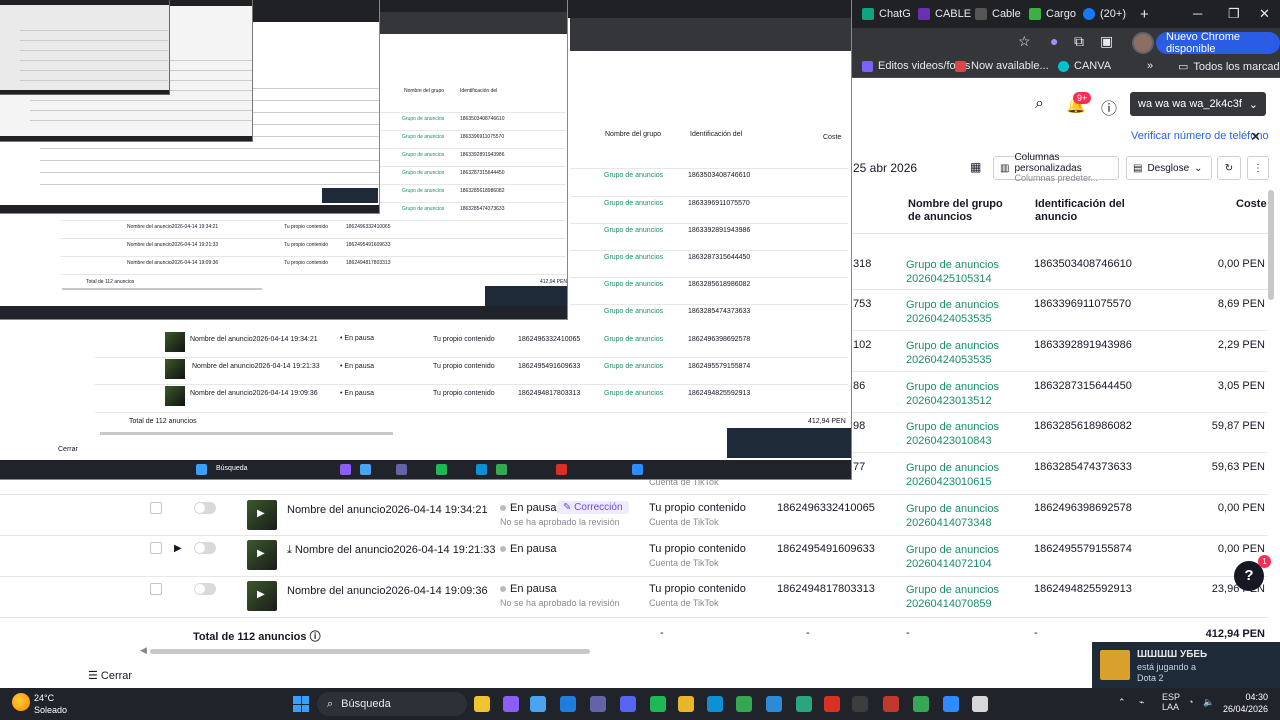 The height and width of the screenshot is (720, 1280). What do you see at coordinates (804, 704) in the screenshot?
I see `edge-dev-icon` at bounding box center [804, 704].